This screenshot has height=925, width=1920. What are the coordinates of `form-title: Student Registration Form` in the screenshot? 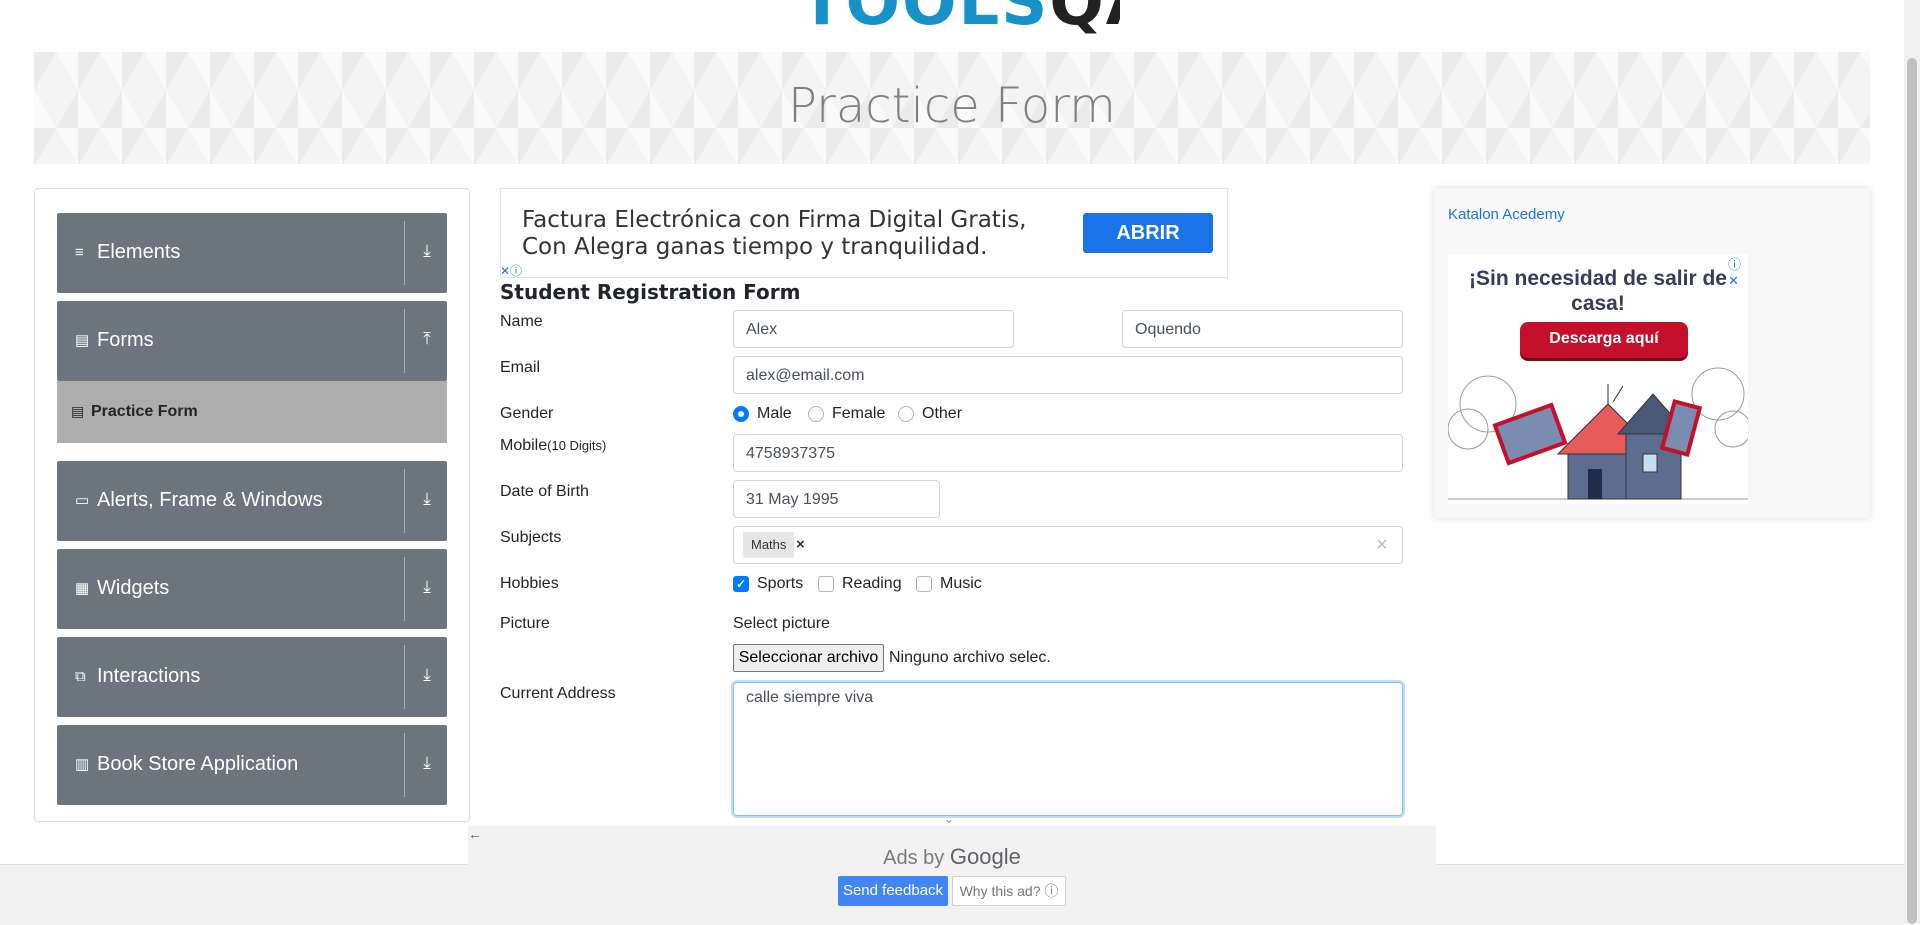 It's located at (650, 292).